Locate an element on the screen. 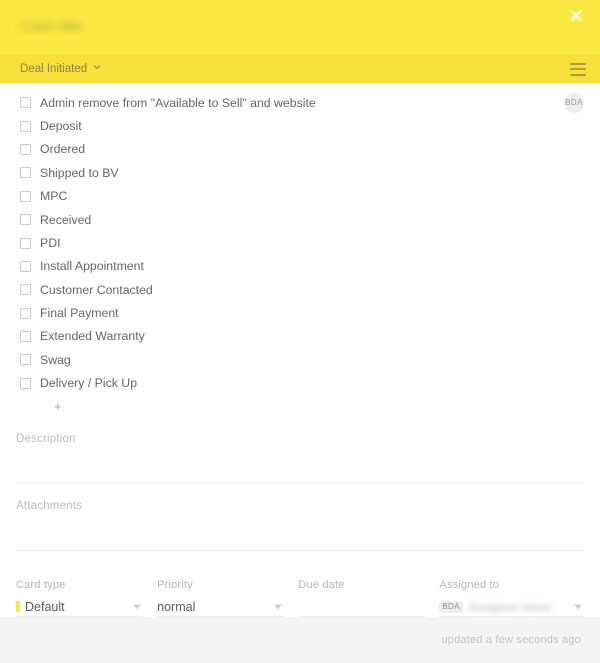 The width and height of the screenshot is (600, 663). checklist-item-label: Install Appointment is located at coordinates (92, 266).